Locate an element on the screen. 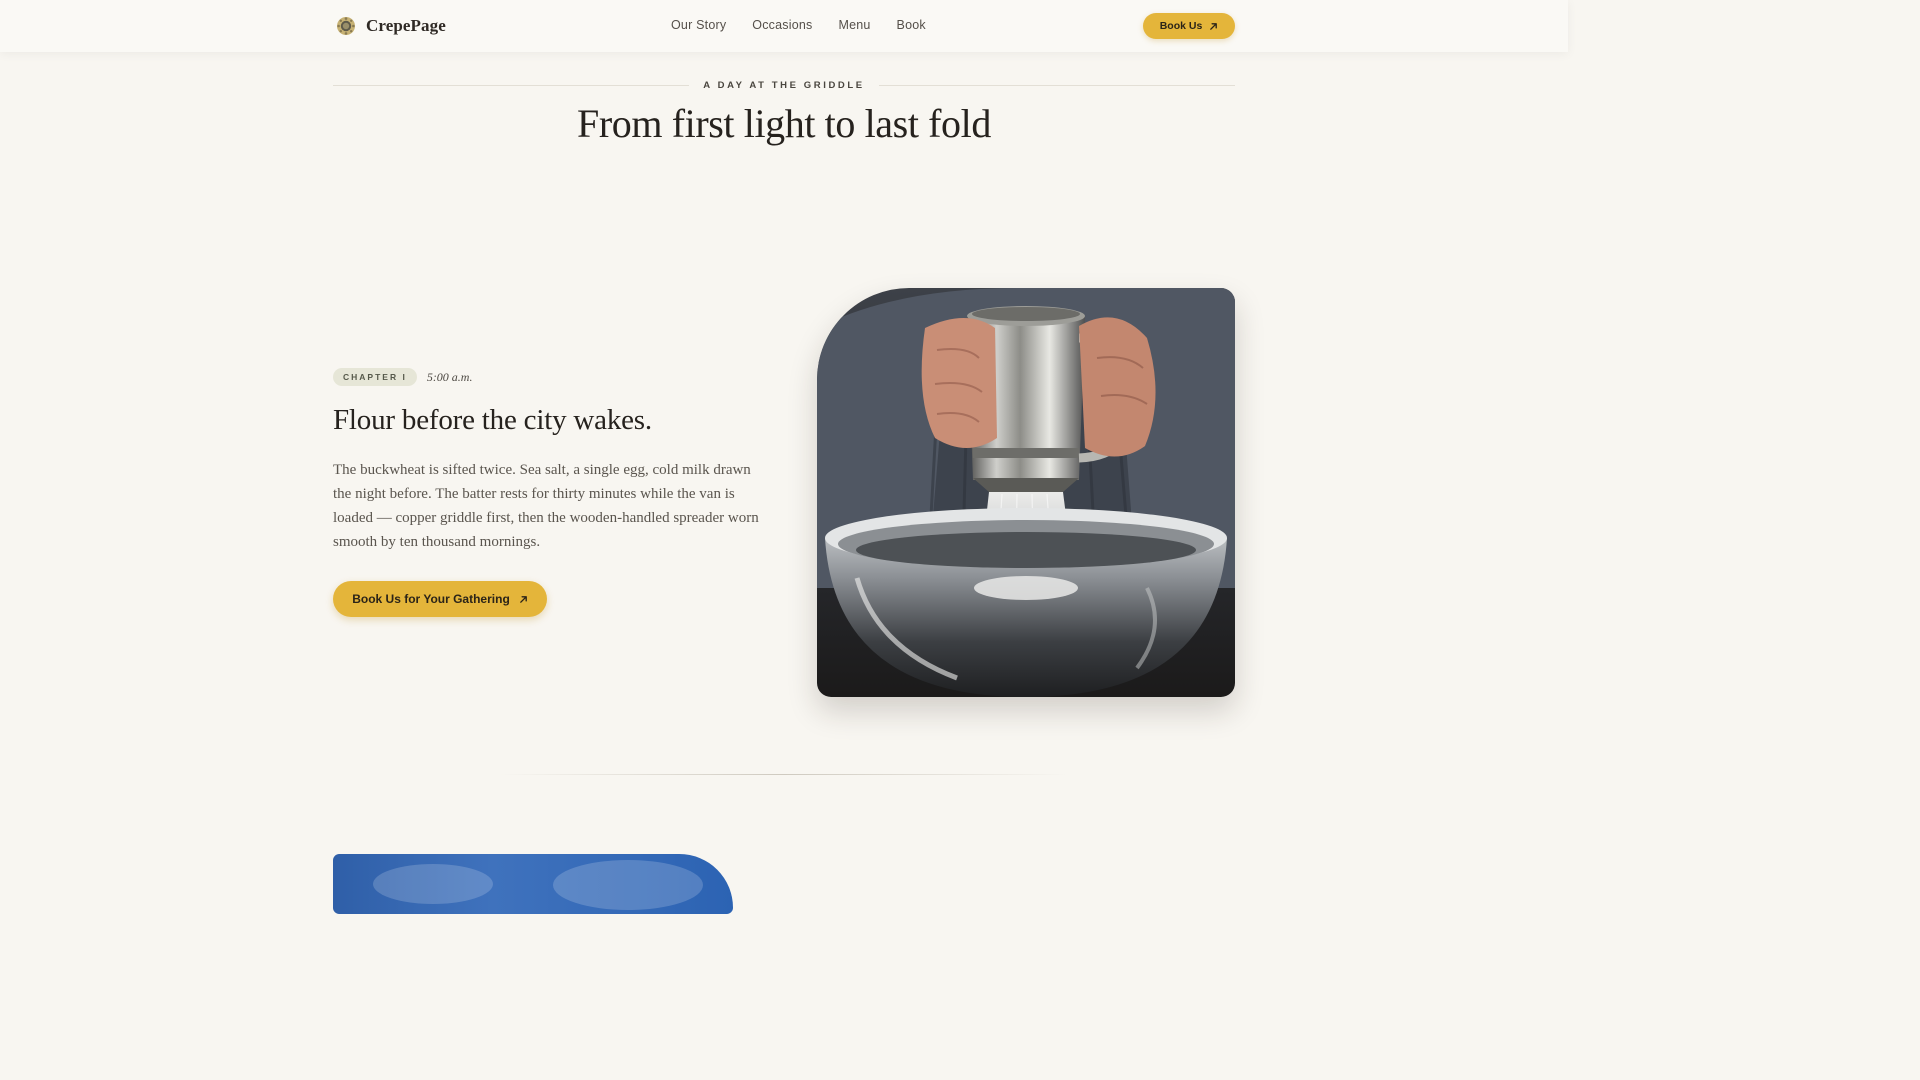  flour-sifting-photo is located at coordinates (1026, 492).